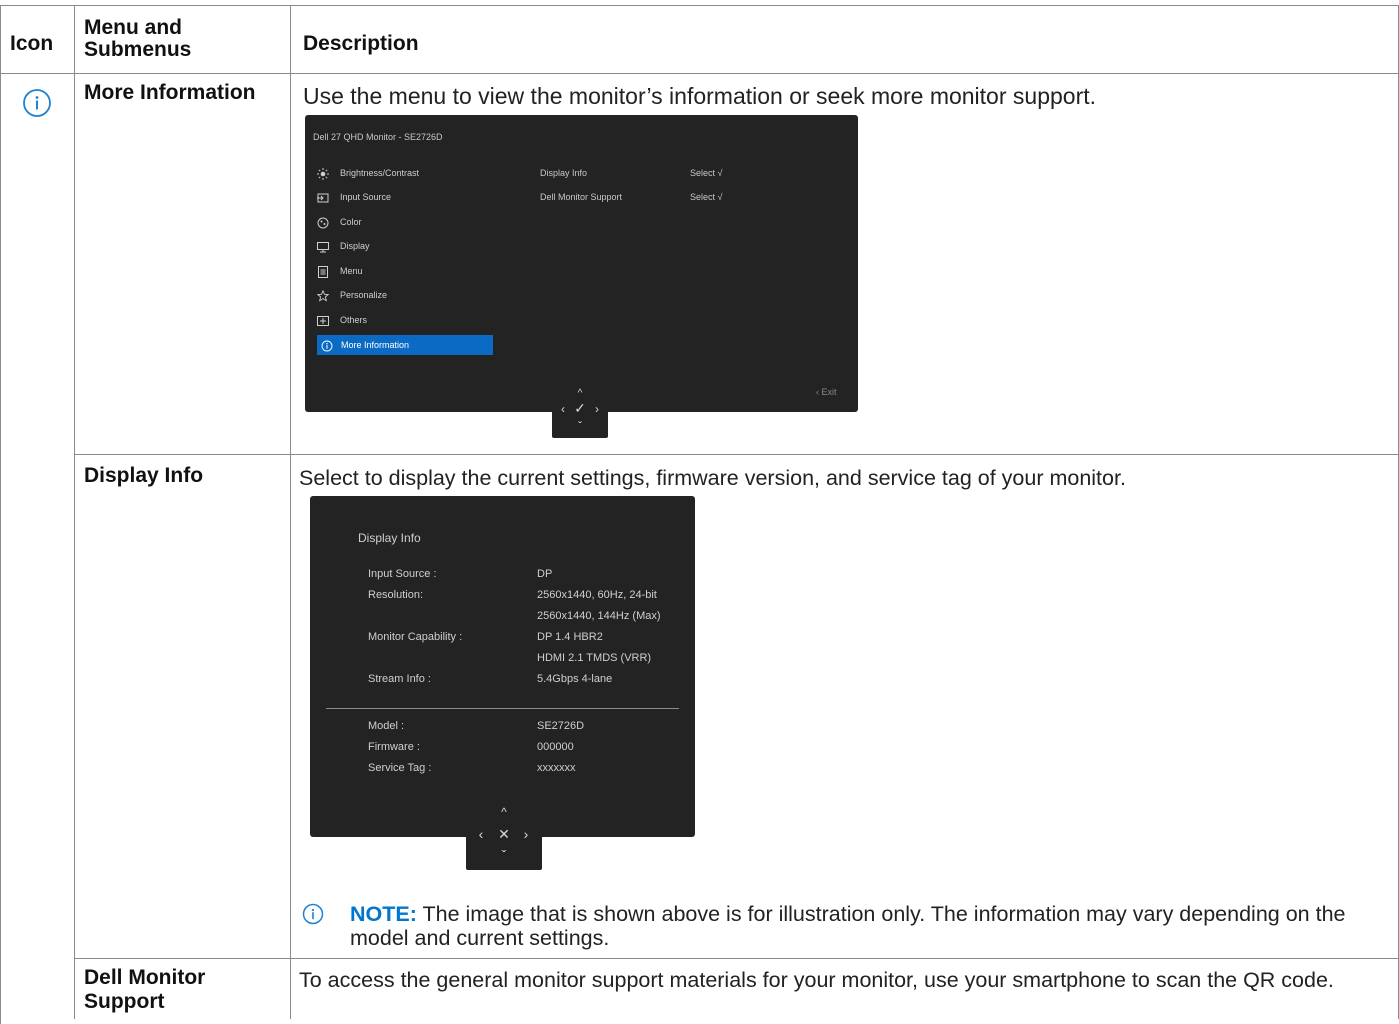 This screenshot has width=1399, height=1024. What do you see at coordinates (386, 726) in the screenshot?
I see `info-label-model: Model :` at bounding box center [386, 726].